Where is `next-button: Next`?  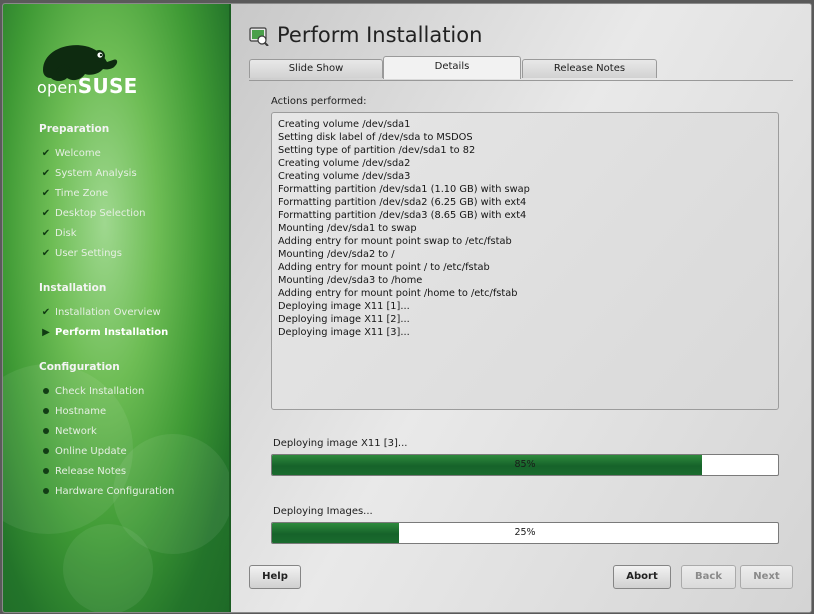
next-button: Next is located at coordinates (766, 577).